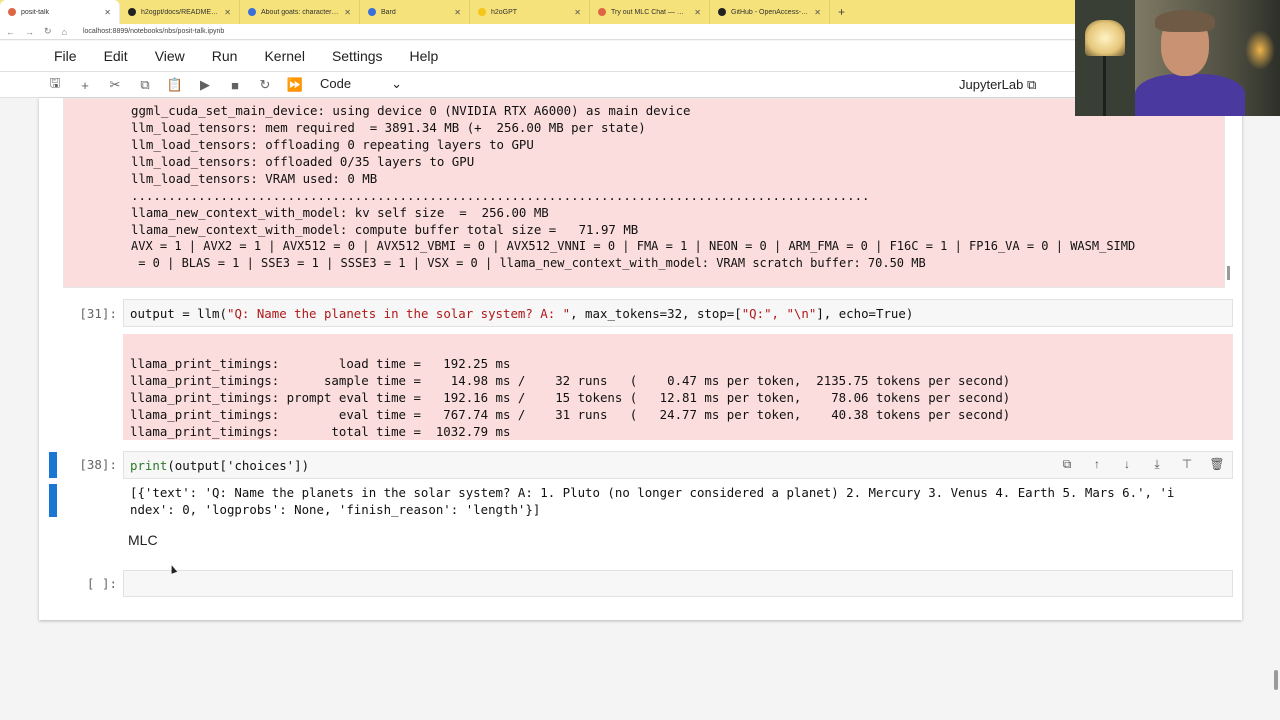  What do you see at coordinates (1127, 464) in the screenshot?
I see `move-down-icon: ↓` at bounding box center [1127, 464].